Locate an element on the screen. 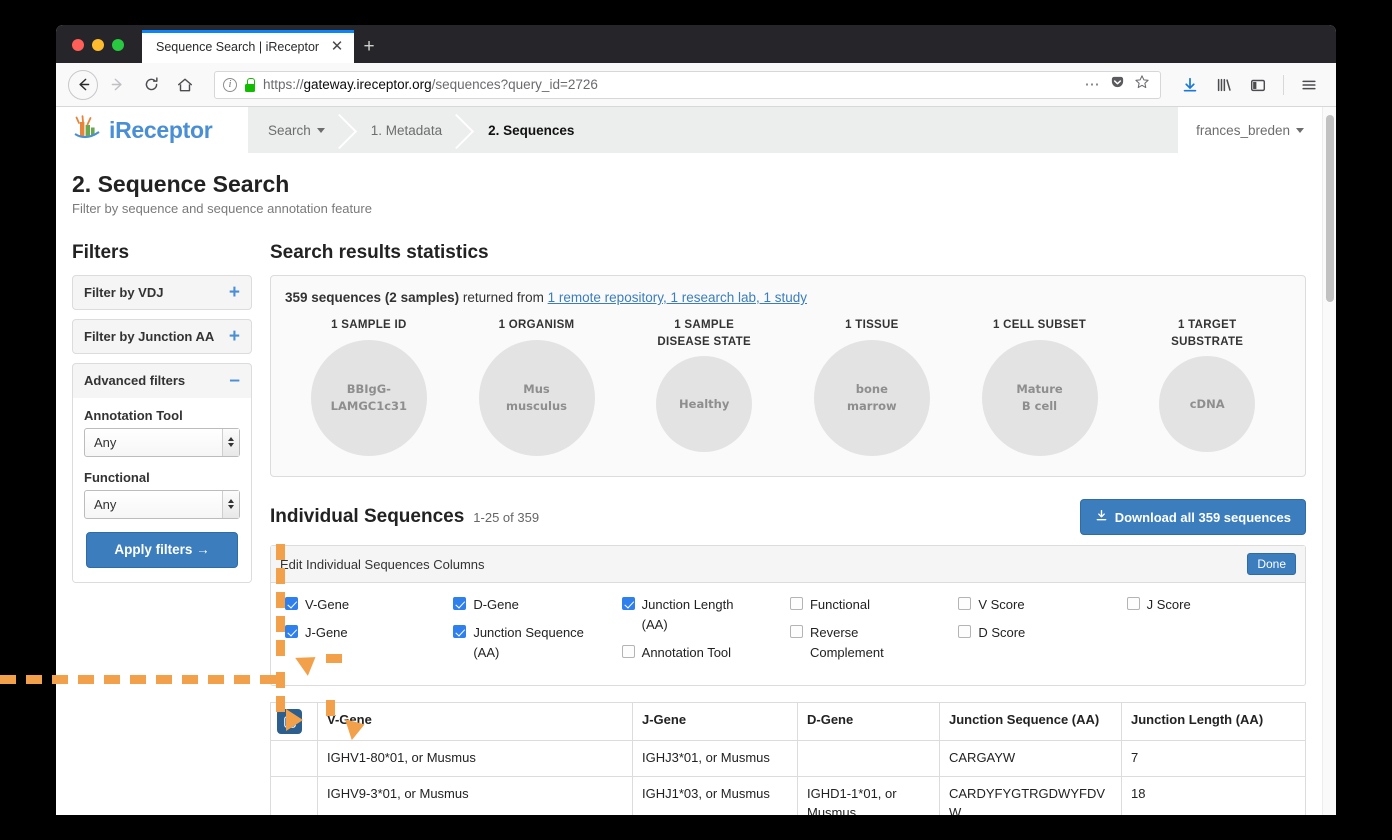  edit-columns-icon is located at coordinates (289, 722).